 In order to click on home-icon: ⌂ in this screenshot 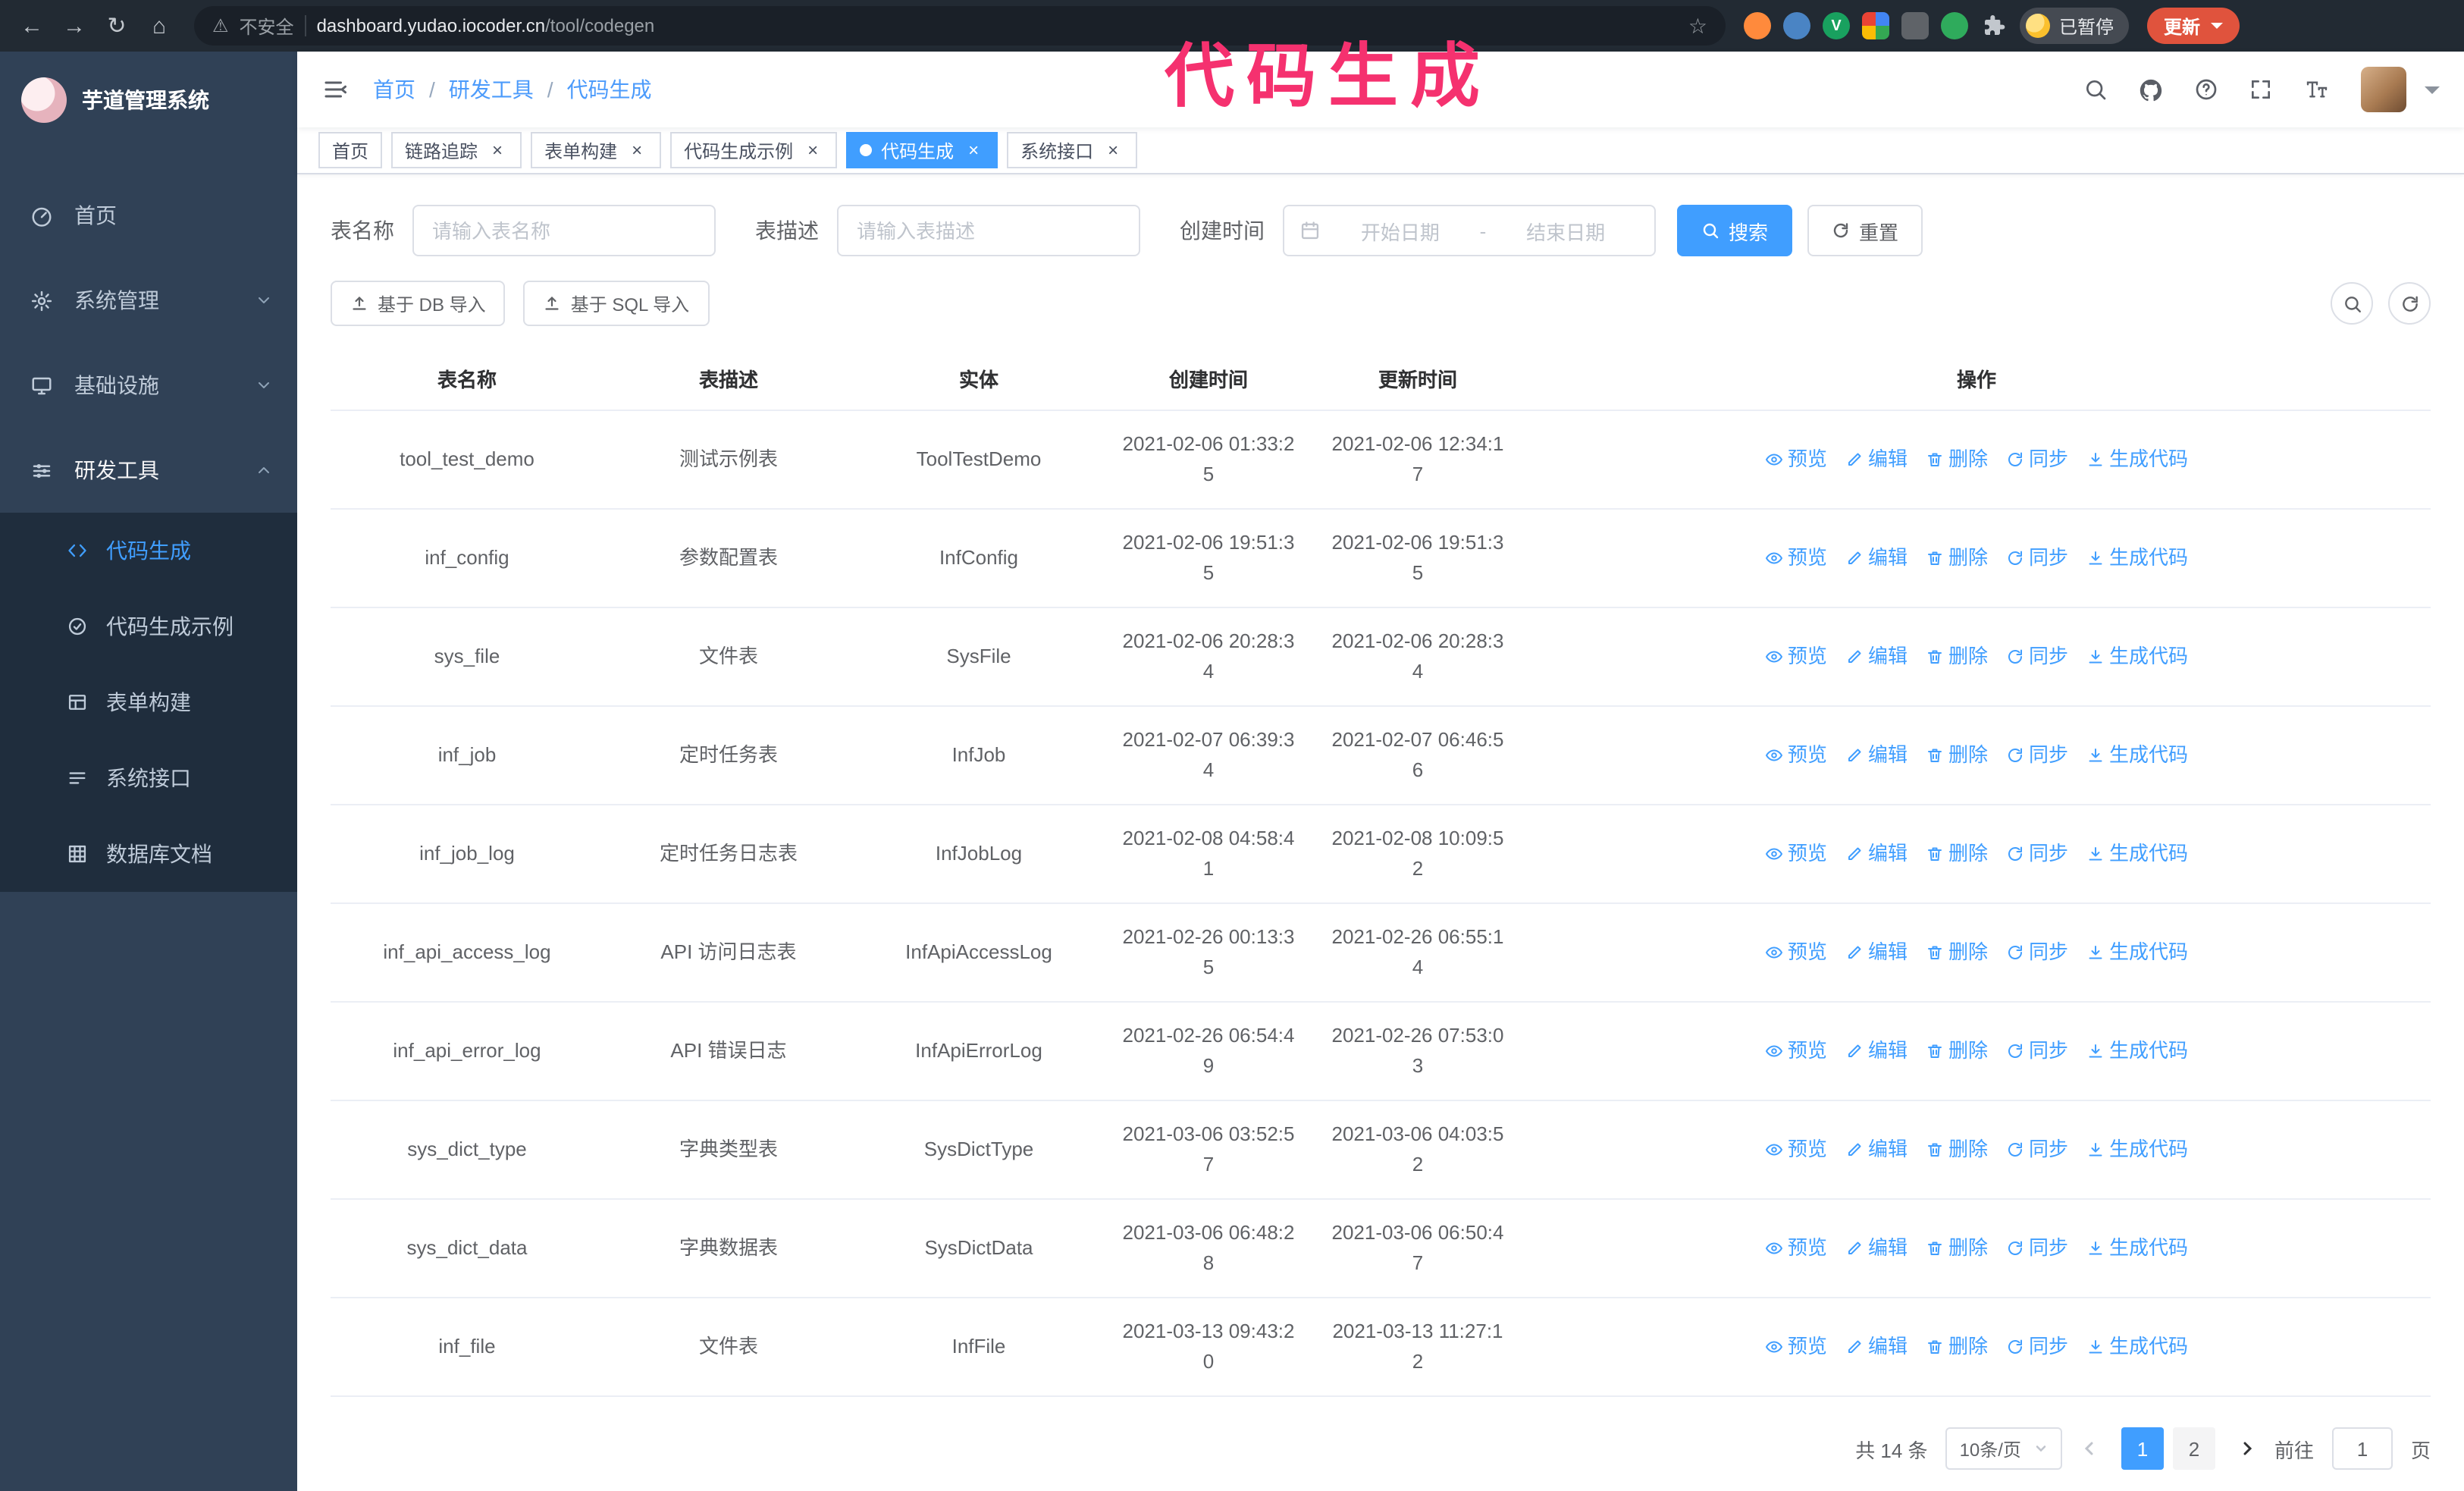, I will do `click(160, 26)`.